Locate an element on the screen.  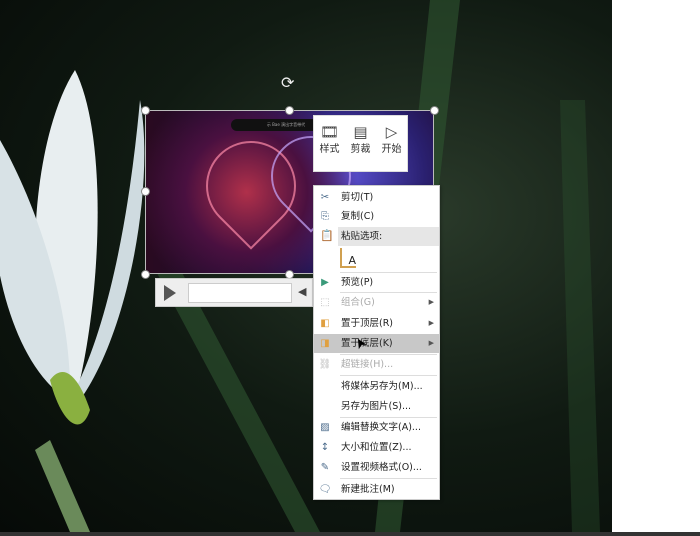
trim-button: ▤ 剪裁 is located at coordinates (361, 146).